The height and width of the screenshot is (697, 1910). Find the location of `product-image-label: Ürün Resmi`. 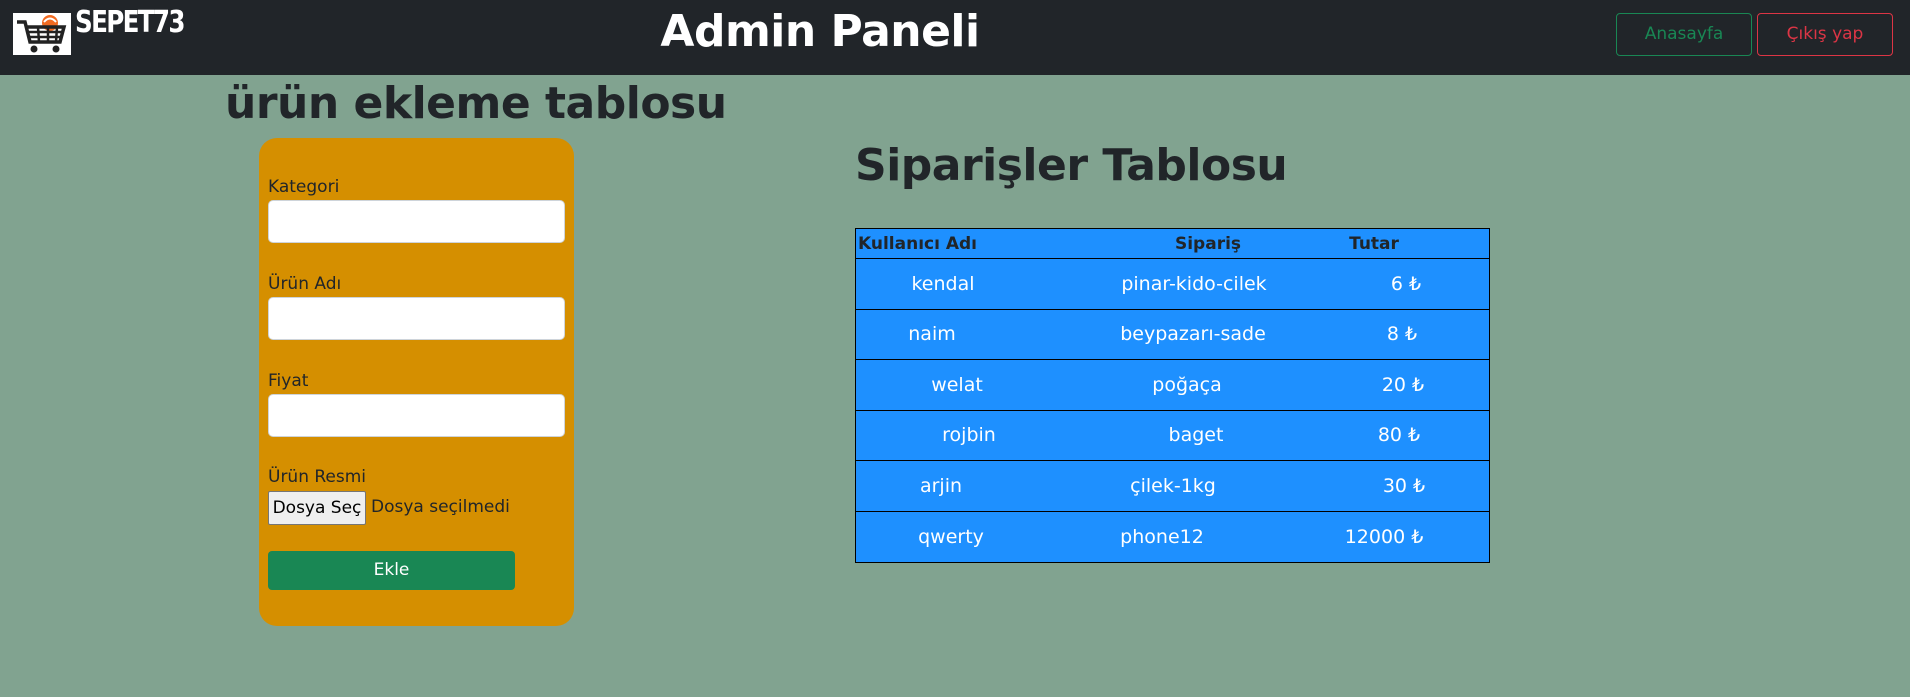

product-image-label: Ürün Resmi is located at coordinates (317, 477).